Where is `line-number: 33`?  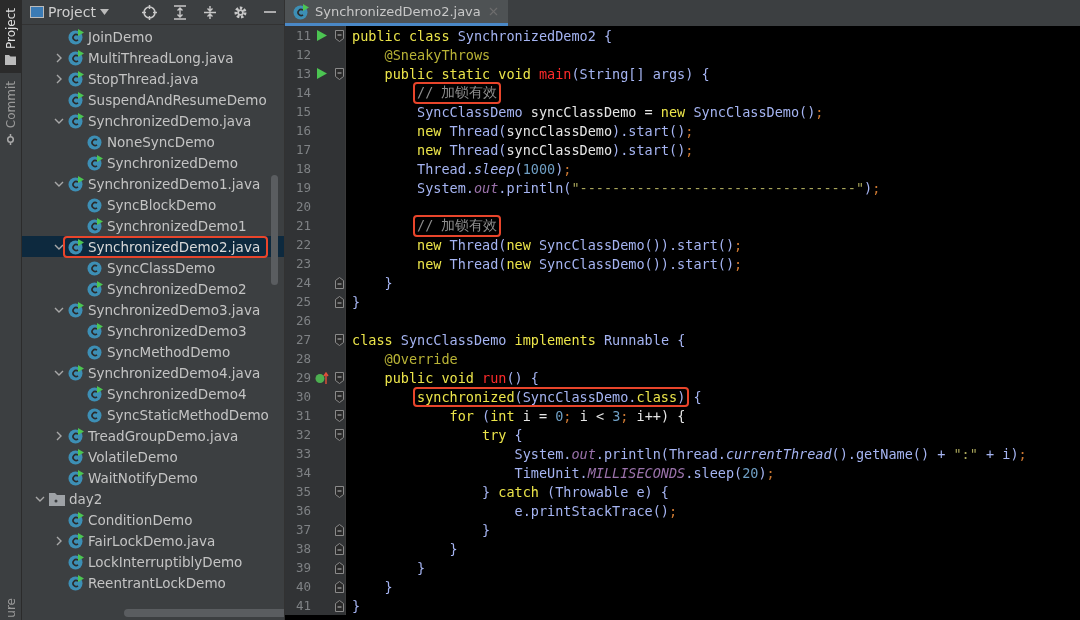 line-number: 33 is located at coordinates (302, 453).